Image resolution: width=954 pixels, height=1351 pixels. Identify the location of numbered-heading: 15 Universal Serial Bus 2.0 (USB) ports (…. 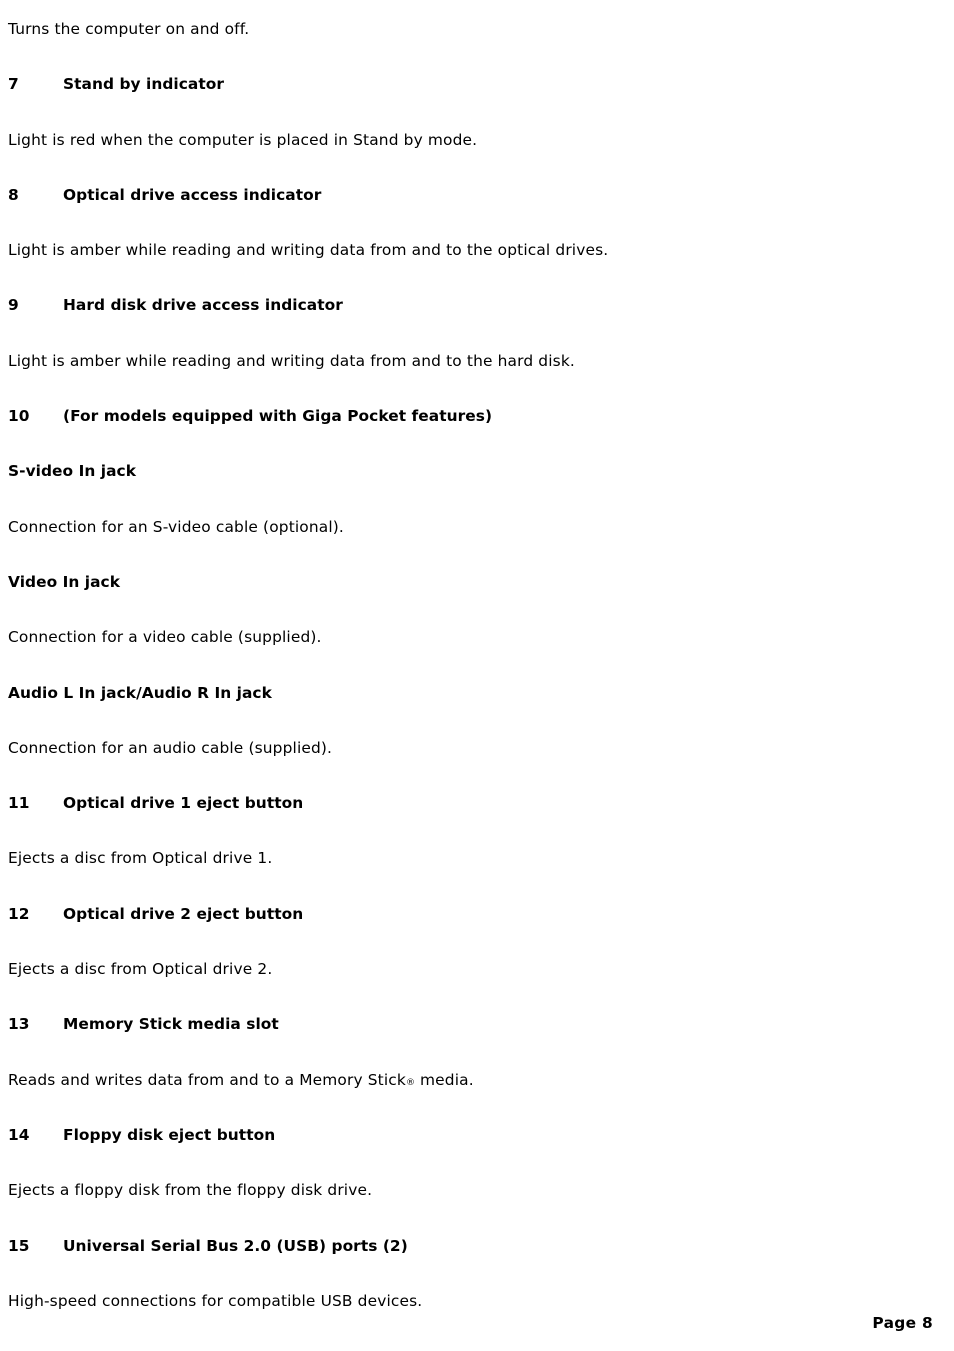
(468, 1263).